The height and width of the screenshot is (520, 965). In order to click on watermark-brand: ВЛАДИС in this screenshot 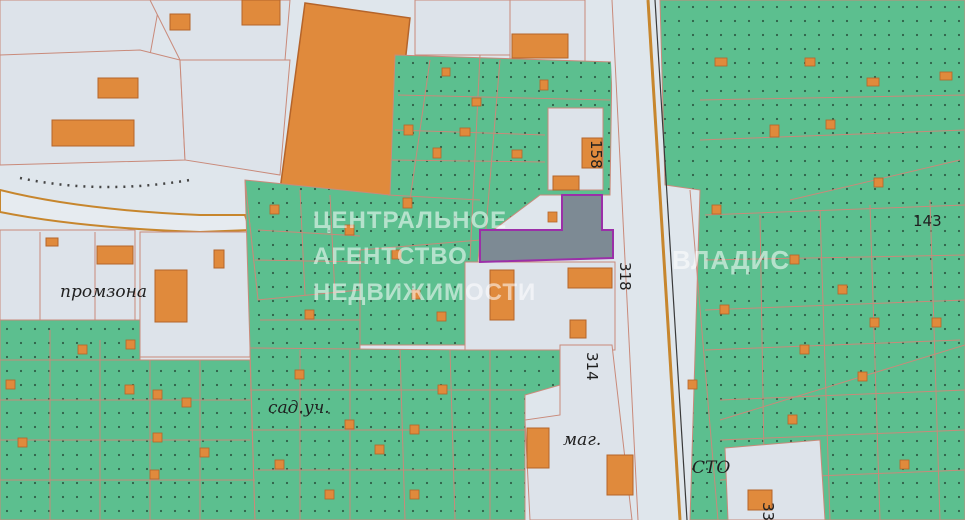, I will do `click(731, 260)`.